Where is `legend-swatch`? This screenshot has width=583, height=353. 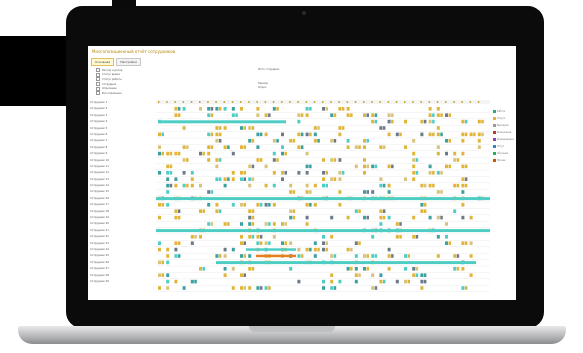
legend-swatch is located at coordinates (494, 153).